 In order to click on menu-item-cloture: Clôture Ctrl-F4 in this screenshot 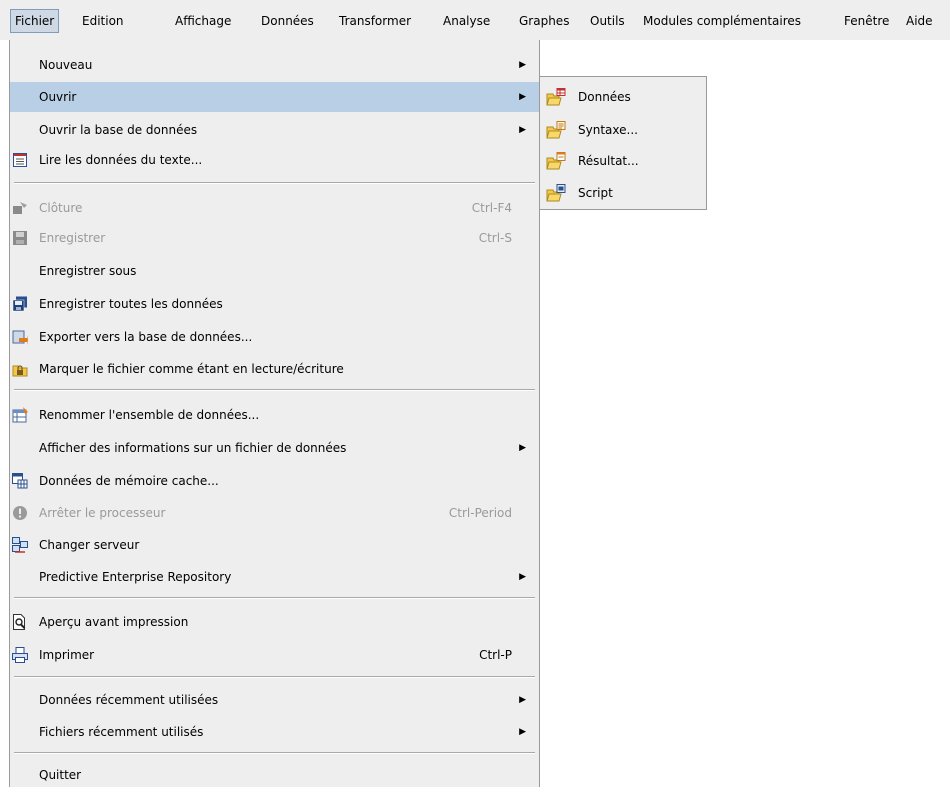, I will do `click(274, 208)`.